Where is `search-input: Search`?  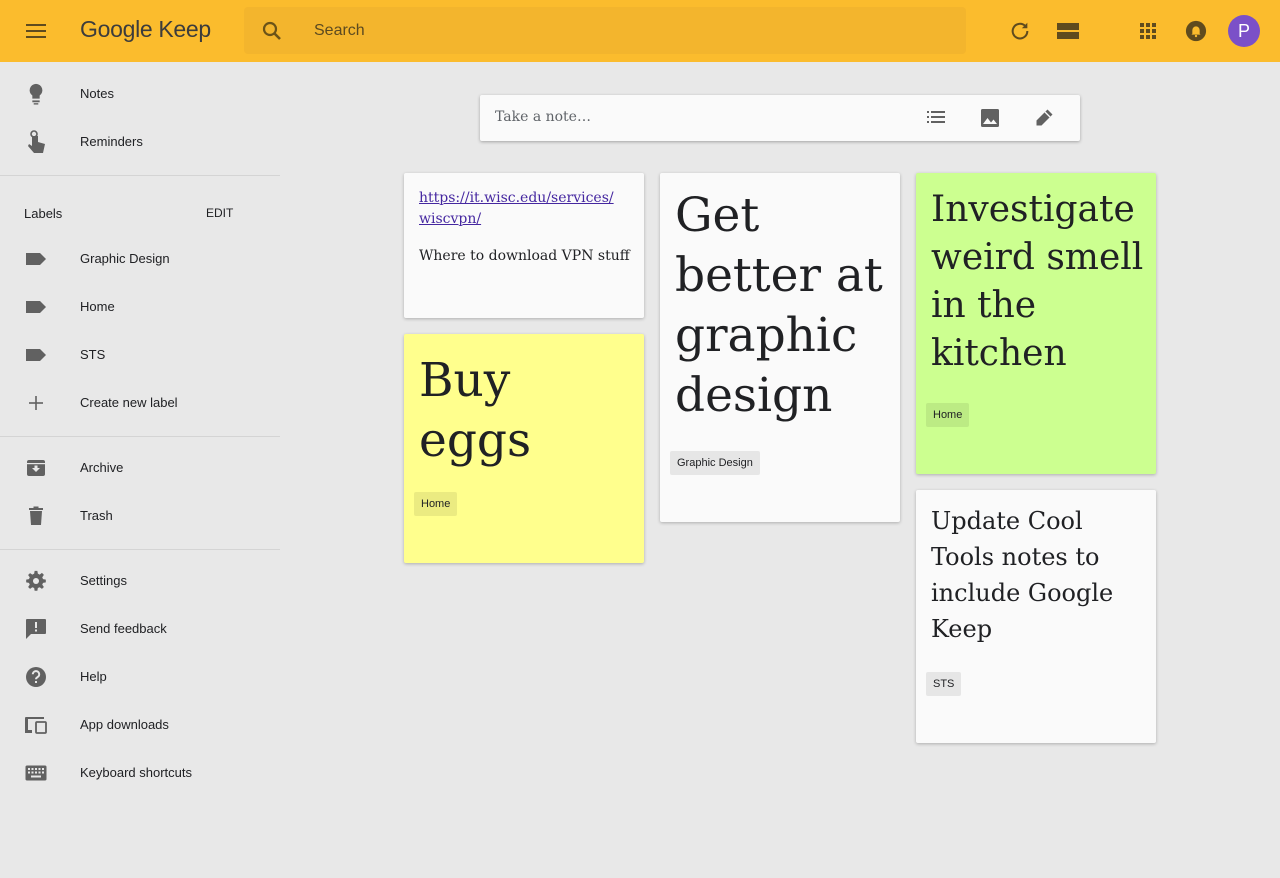
search-input: Search is located at coordinates (339, 31).